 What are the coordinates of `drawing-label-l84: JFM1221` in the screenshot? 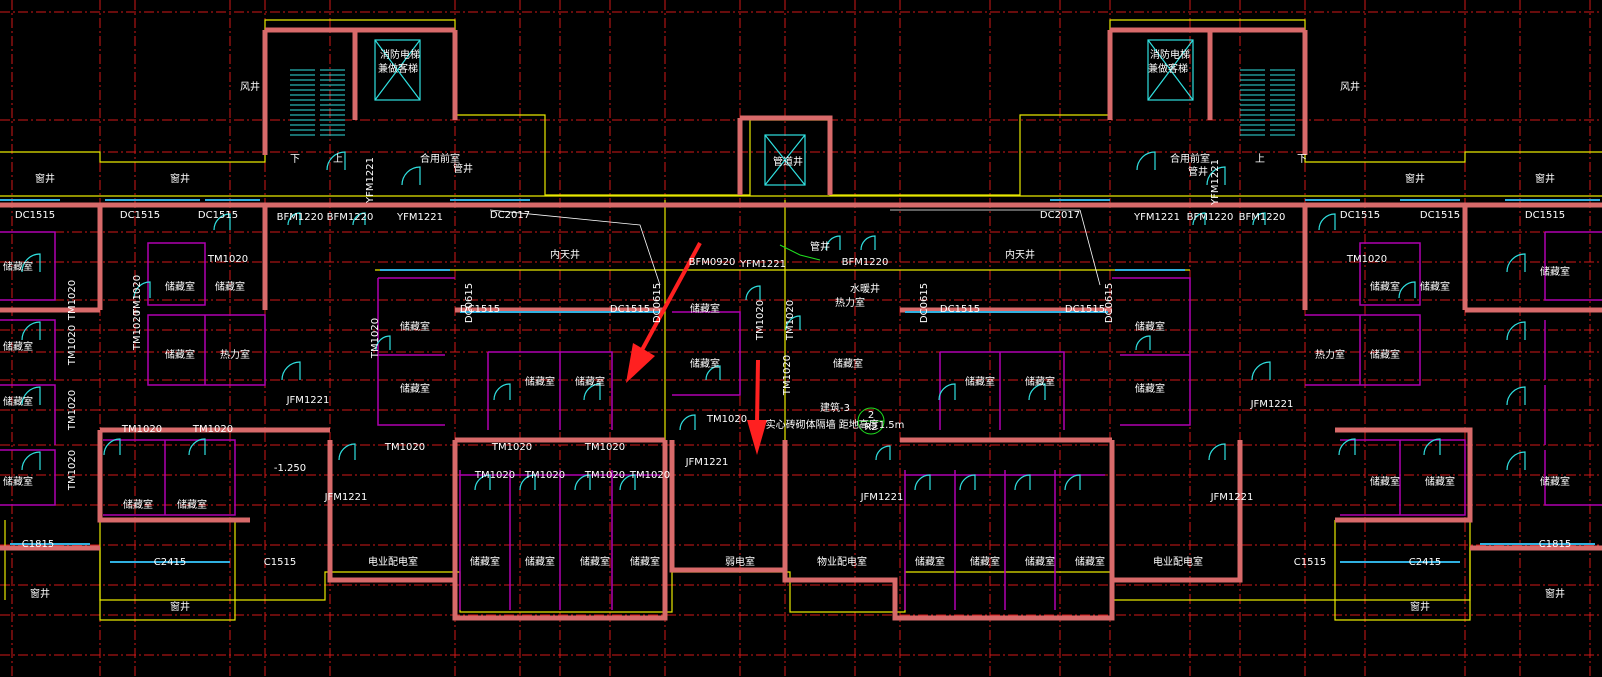 It's located at (882, 497).